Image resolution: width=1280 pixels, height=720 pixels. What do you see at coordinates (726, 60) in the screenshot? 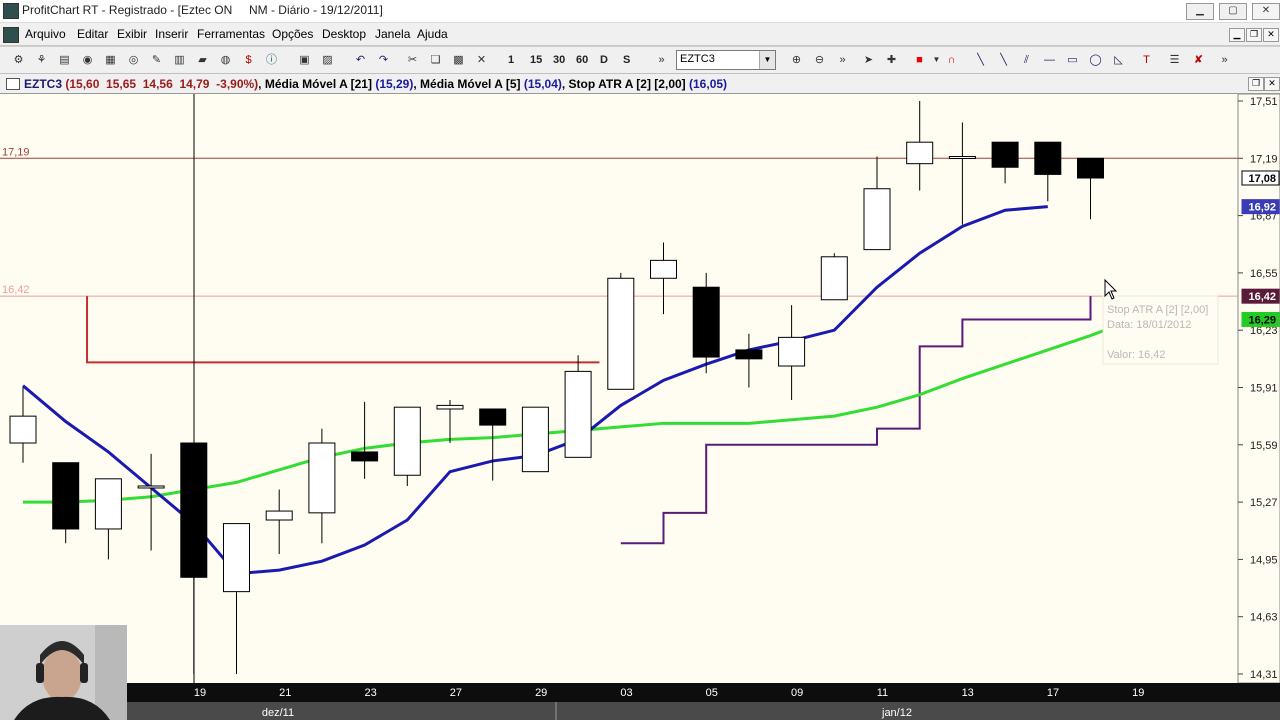
I see `symbol-select: EZTC3 ▼` at bounding box center [726, 60].